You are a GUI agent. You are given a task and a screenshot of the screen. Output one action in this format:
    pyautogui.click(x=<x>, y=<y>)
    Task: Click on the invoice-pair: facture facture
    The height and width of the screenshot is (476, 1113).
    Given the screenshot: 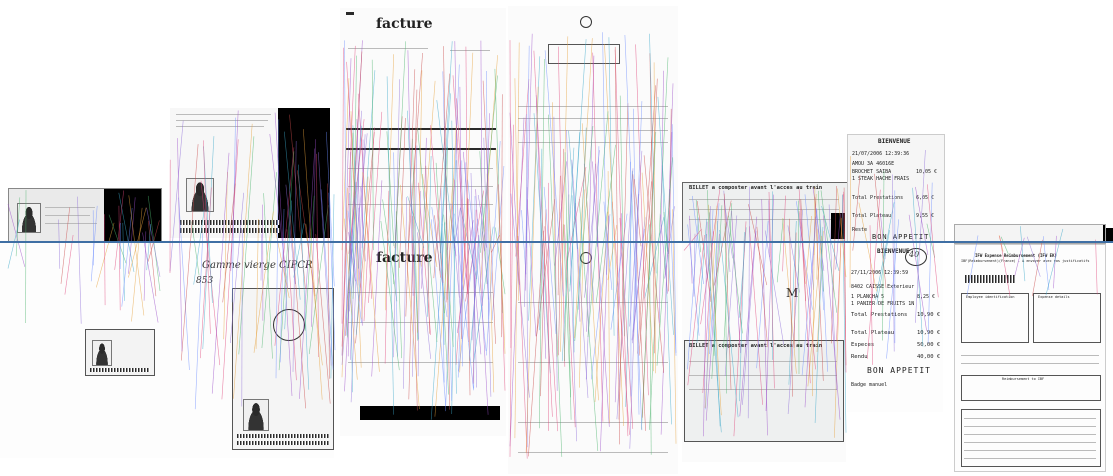 What is the action you would take?
    pyautogui.click(x=423, y=222)
    